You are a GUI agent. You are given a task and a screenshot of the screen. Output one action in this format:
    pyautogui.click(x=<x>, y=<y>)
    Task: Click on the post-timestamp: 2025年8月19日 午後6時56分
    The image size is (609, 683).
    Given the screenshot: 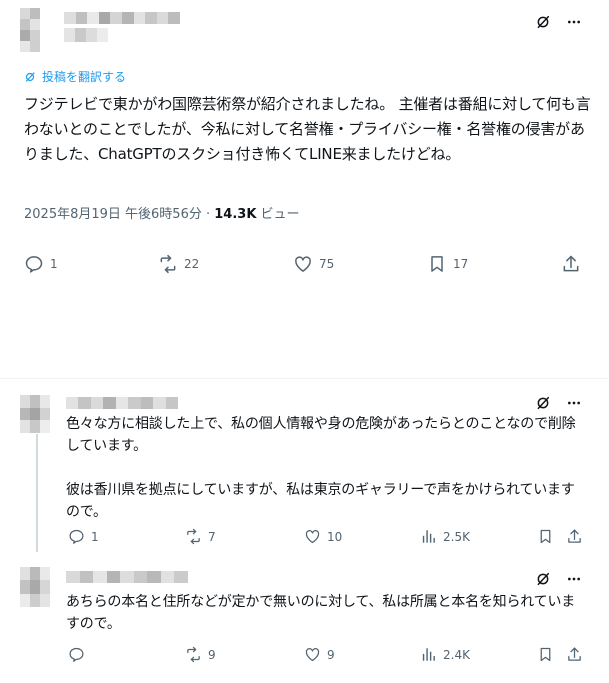 What is the action you would take?
    pyautogui.click(x=113, y=214)
    